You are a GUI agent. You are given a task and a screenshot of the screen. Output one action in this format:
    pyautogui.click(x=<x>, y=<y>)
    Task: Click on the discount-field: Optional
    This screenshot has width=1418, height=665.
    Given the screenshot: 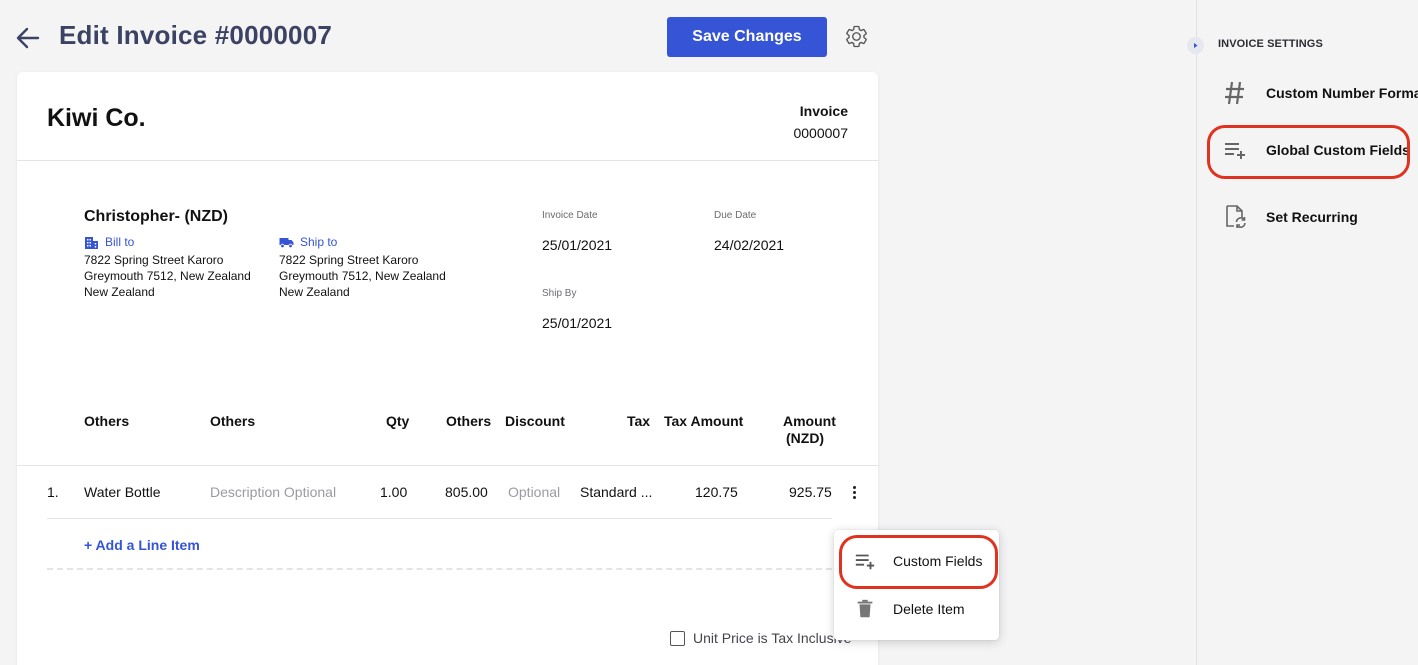 What is the action you would take?
    pyautogui.click(x=534, y=492)
    